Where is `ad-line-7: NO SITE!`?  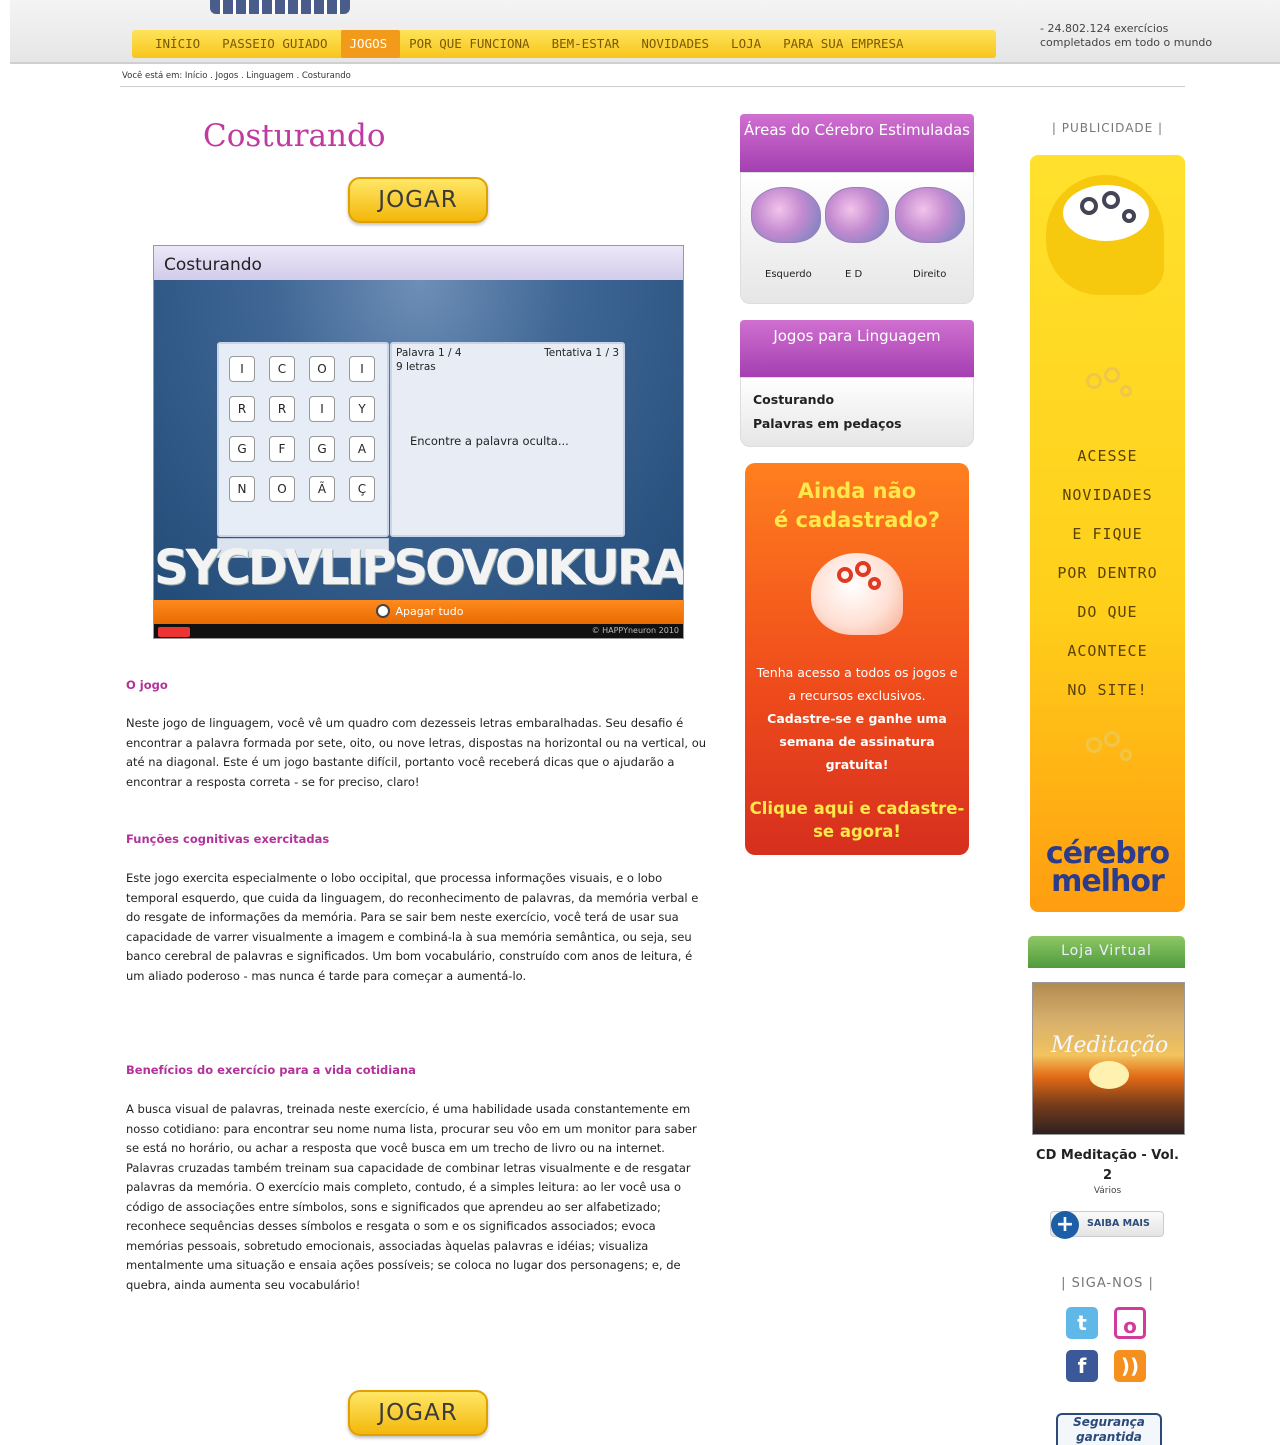 ad-line-7: NO SITE! is located at coordinates (1107, 690).